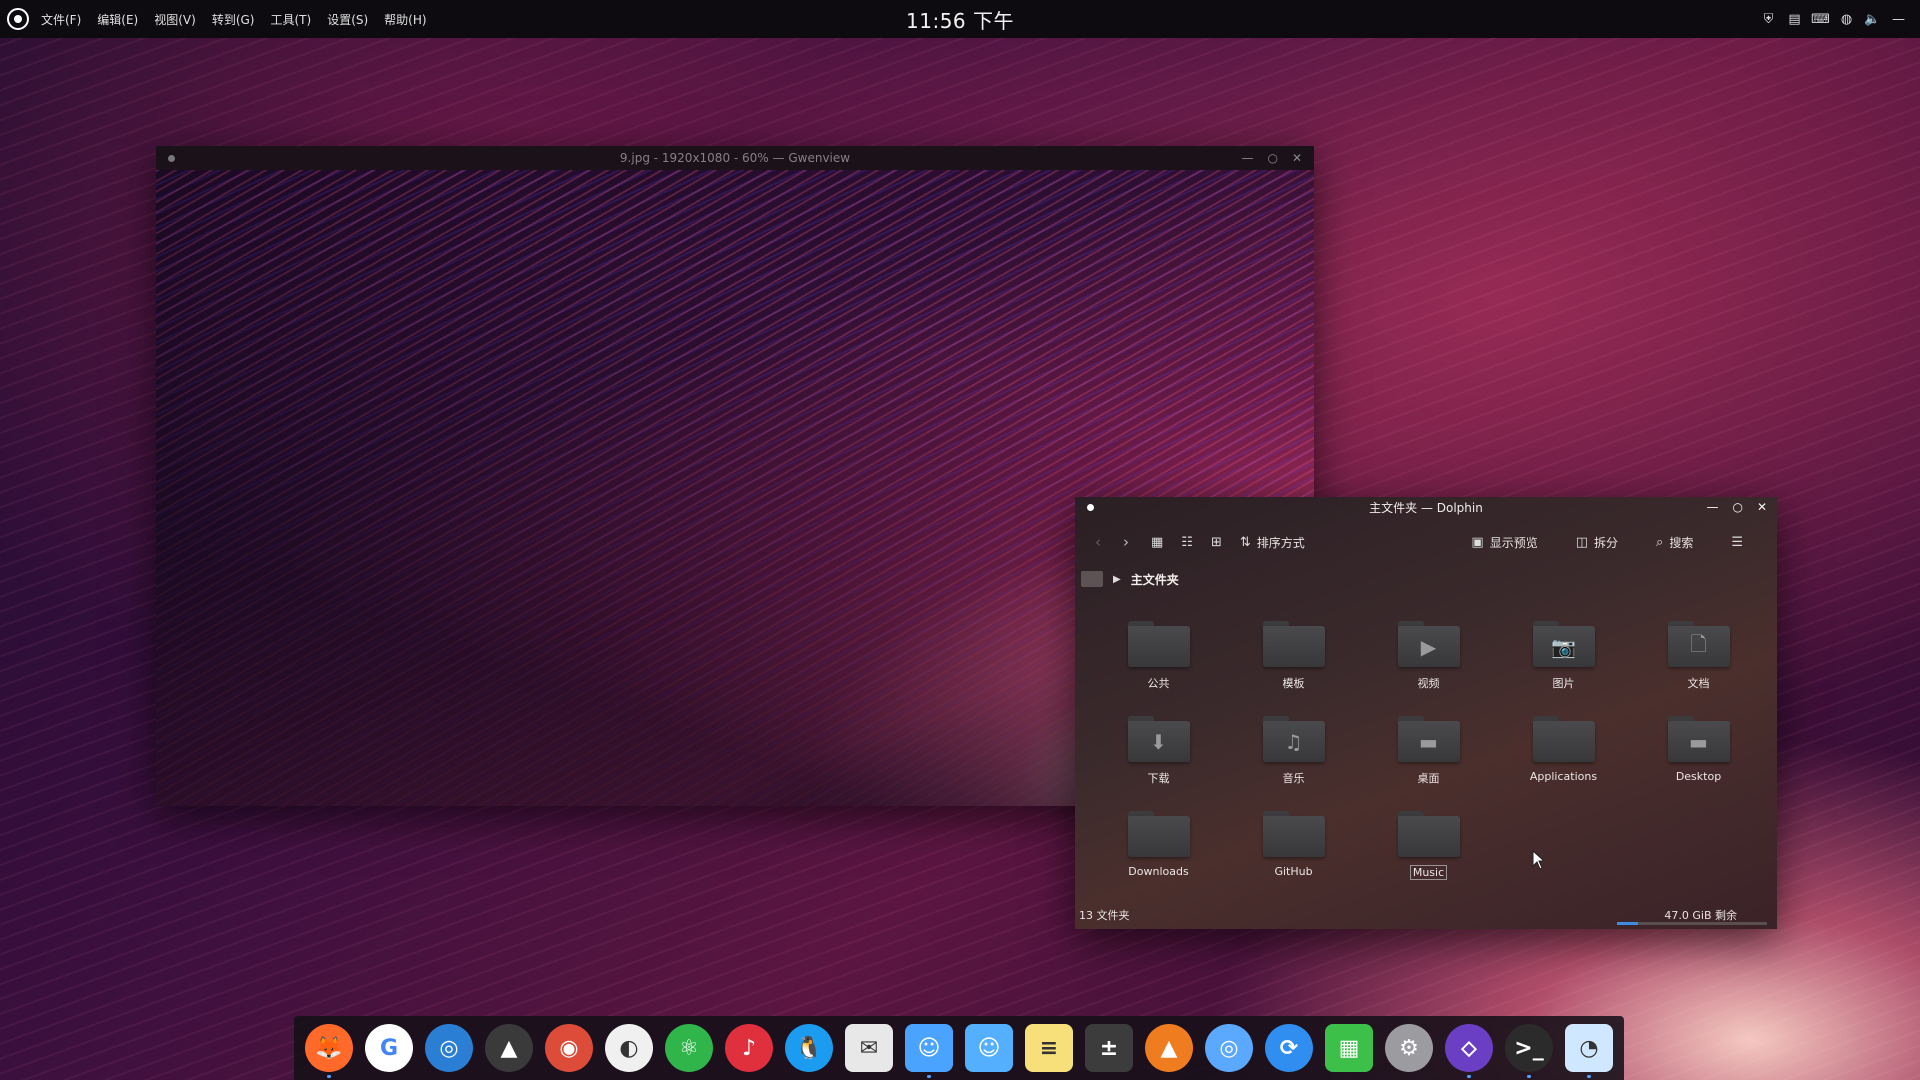 This screenshot has height=1080, width=1920. Describe the element at coordinates (1293, 751) in the screenshot. I see `folder-item: ♫ 音乐` at that location.